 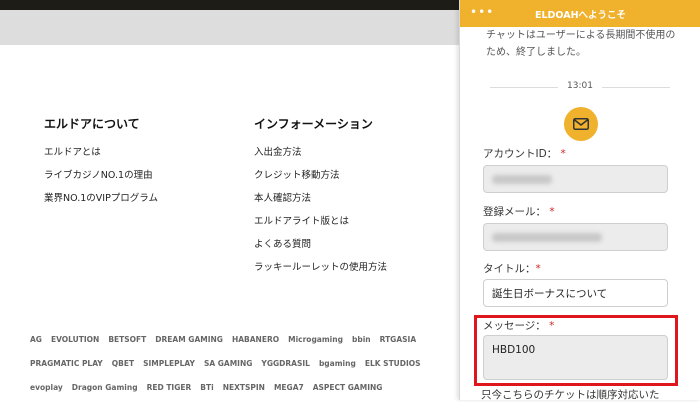 What do you see at coordinates (123, 363) in the screenshot?
I see `provider-logo: QBET` at bounding box center [123, 363].